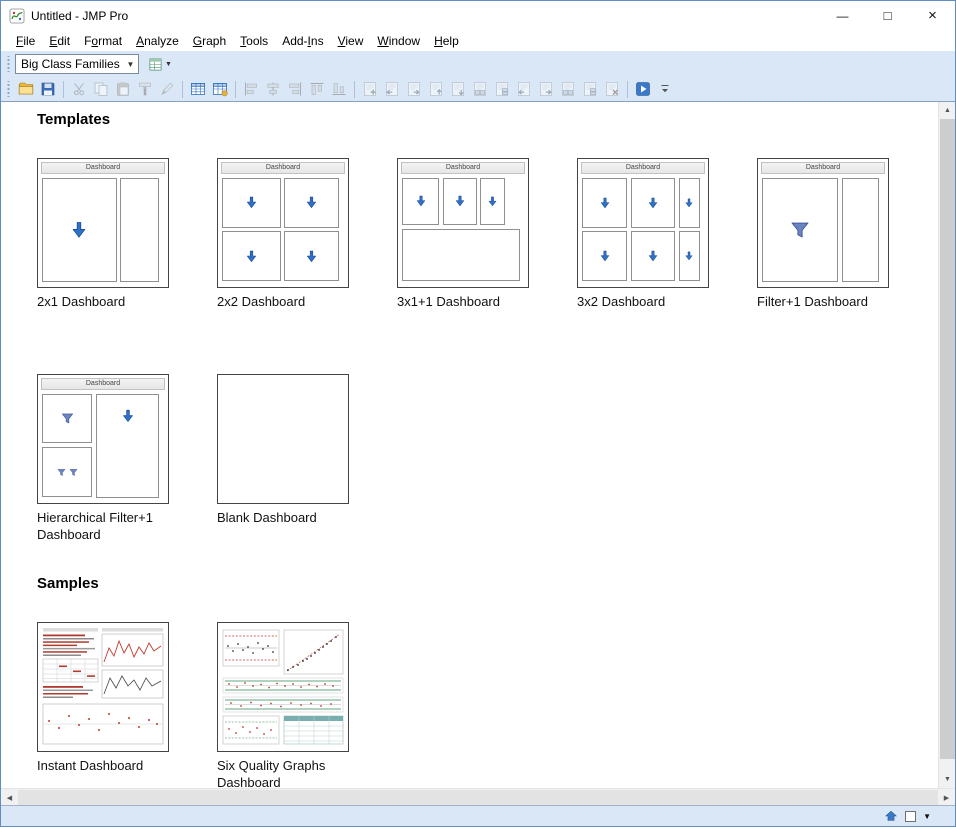  Describe the element at coordinates (370, 89) in the screenshot. I see `new-report-icon` at that location.